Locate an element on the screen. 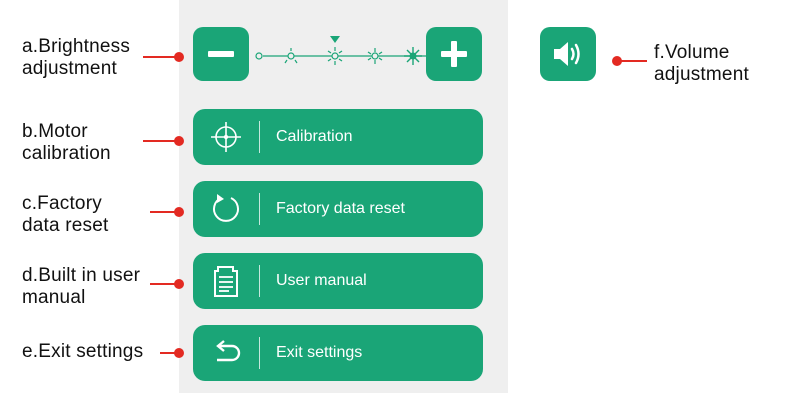  brightness-level-track is located at coordinates (343, 51).